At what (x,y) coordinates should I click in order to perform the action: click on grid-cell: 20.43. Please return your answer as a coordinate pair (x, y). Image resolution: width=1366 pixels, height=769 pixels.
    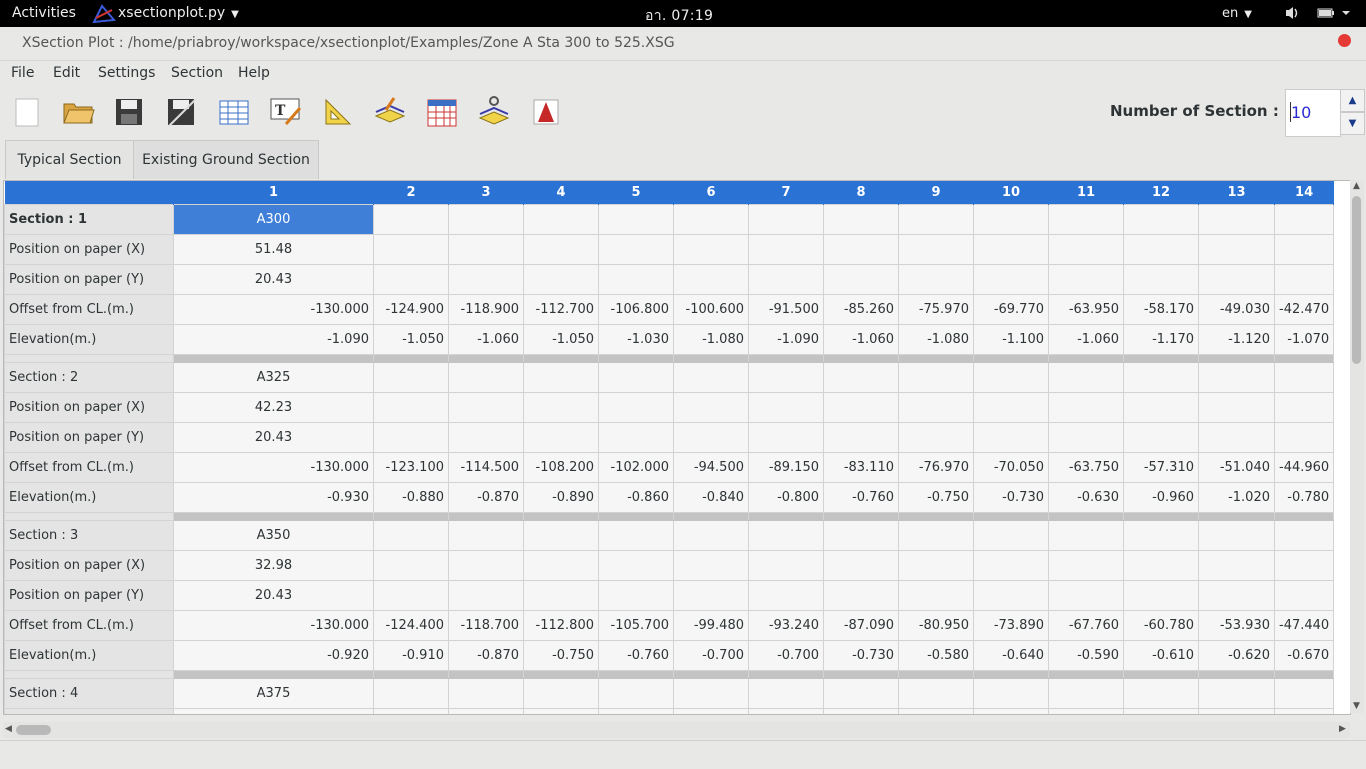
    Looking at the image, I should click on (273, 595).